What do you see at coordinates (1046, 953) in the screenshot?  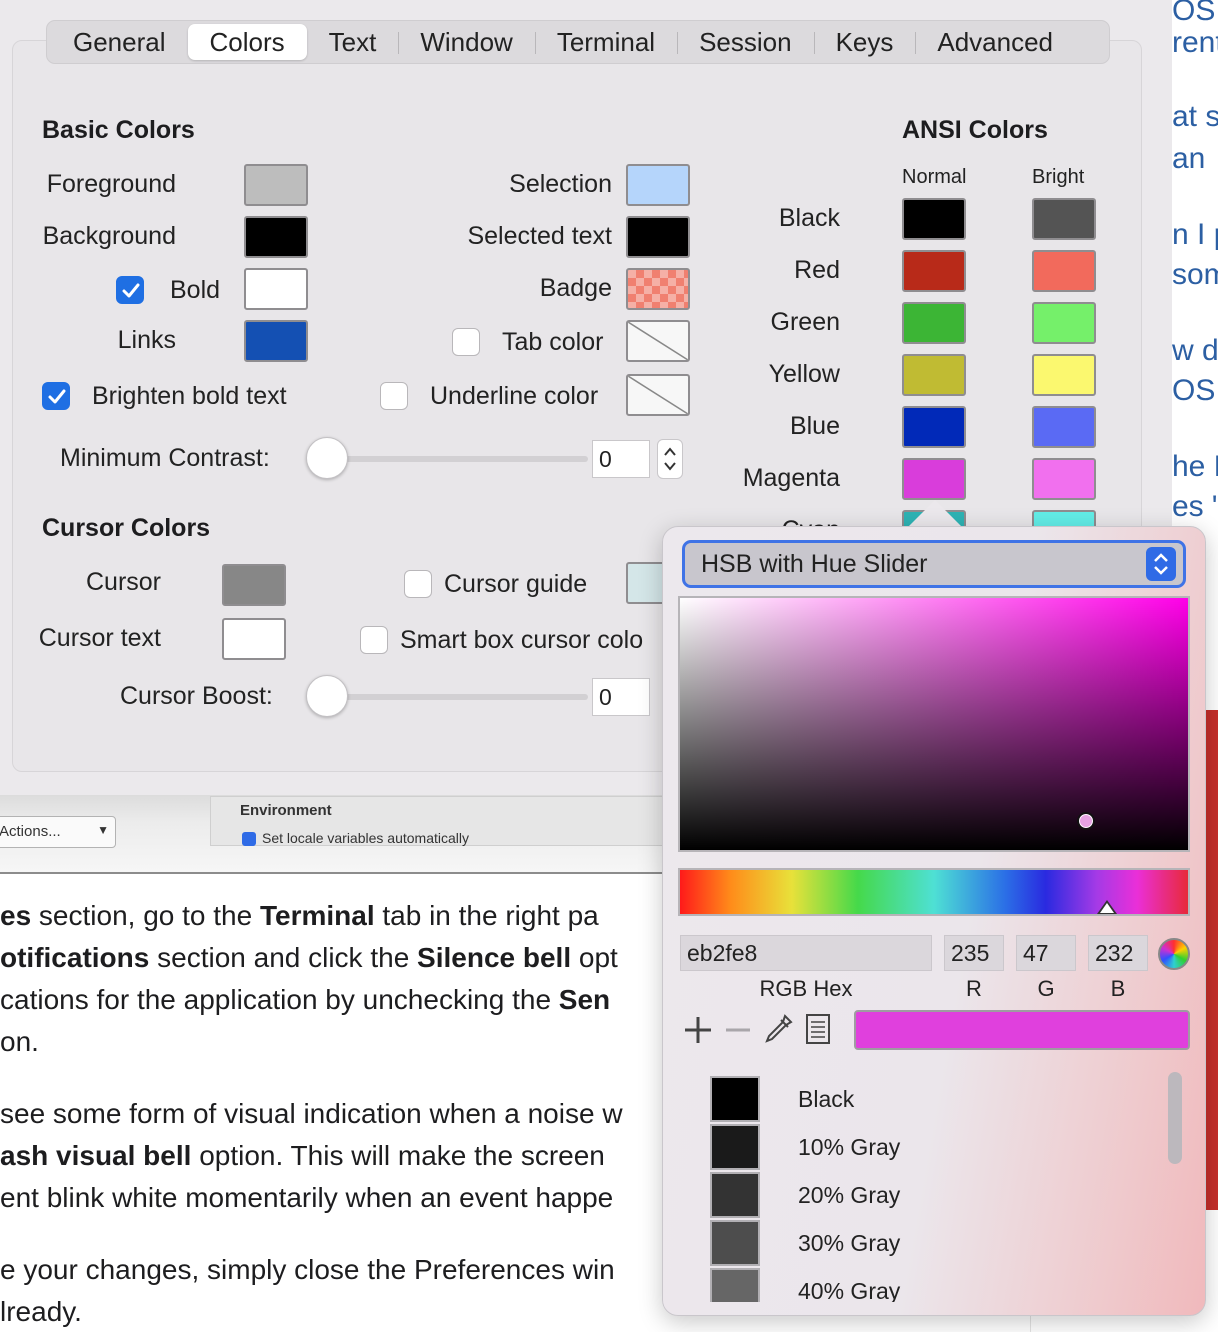 I see `green-field: 47` at bounding box center [1046, 953].